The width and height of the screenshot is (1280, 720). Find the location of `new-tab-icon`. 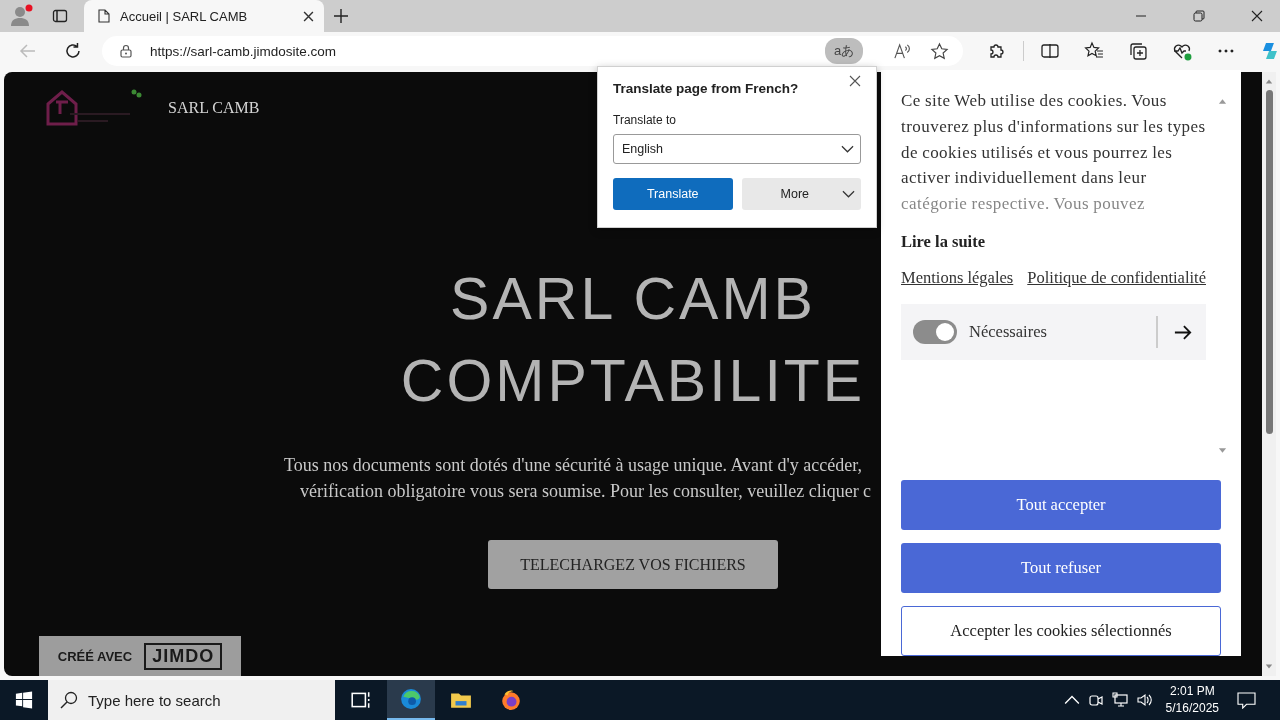

new-tab-icon is located at coordinates (341, 16).